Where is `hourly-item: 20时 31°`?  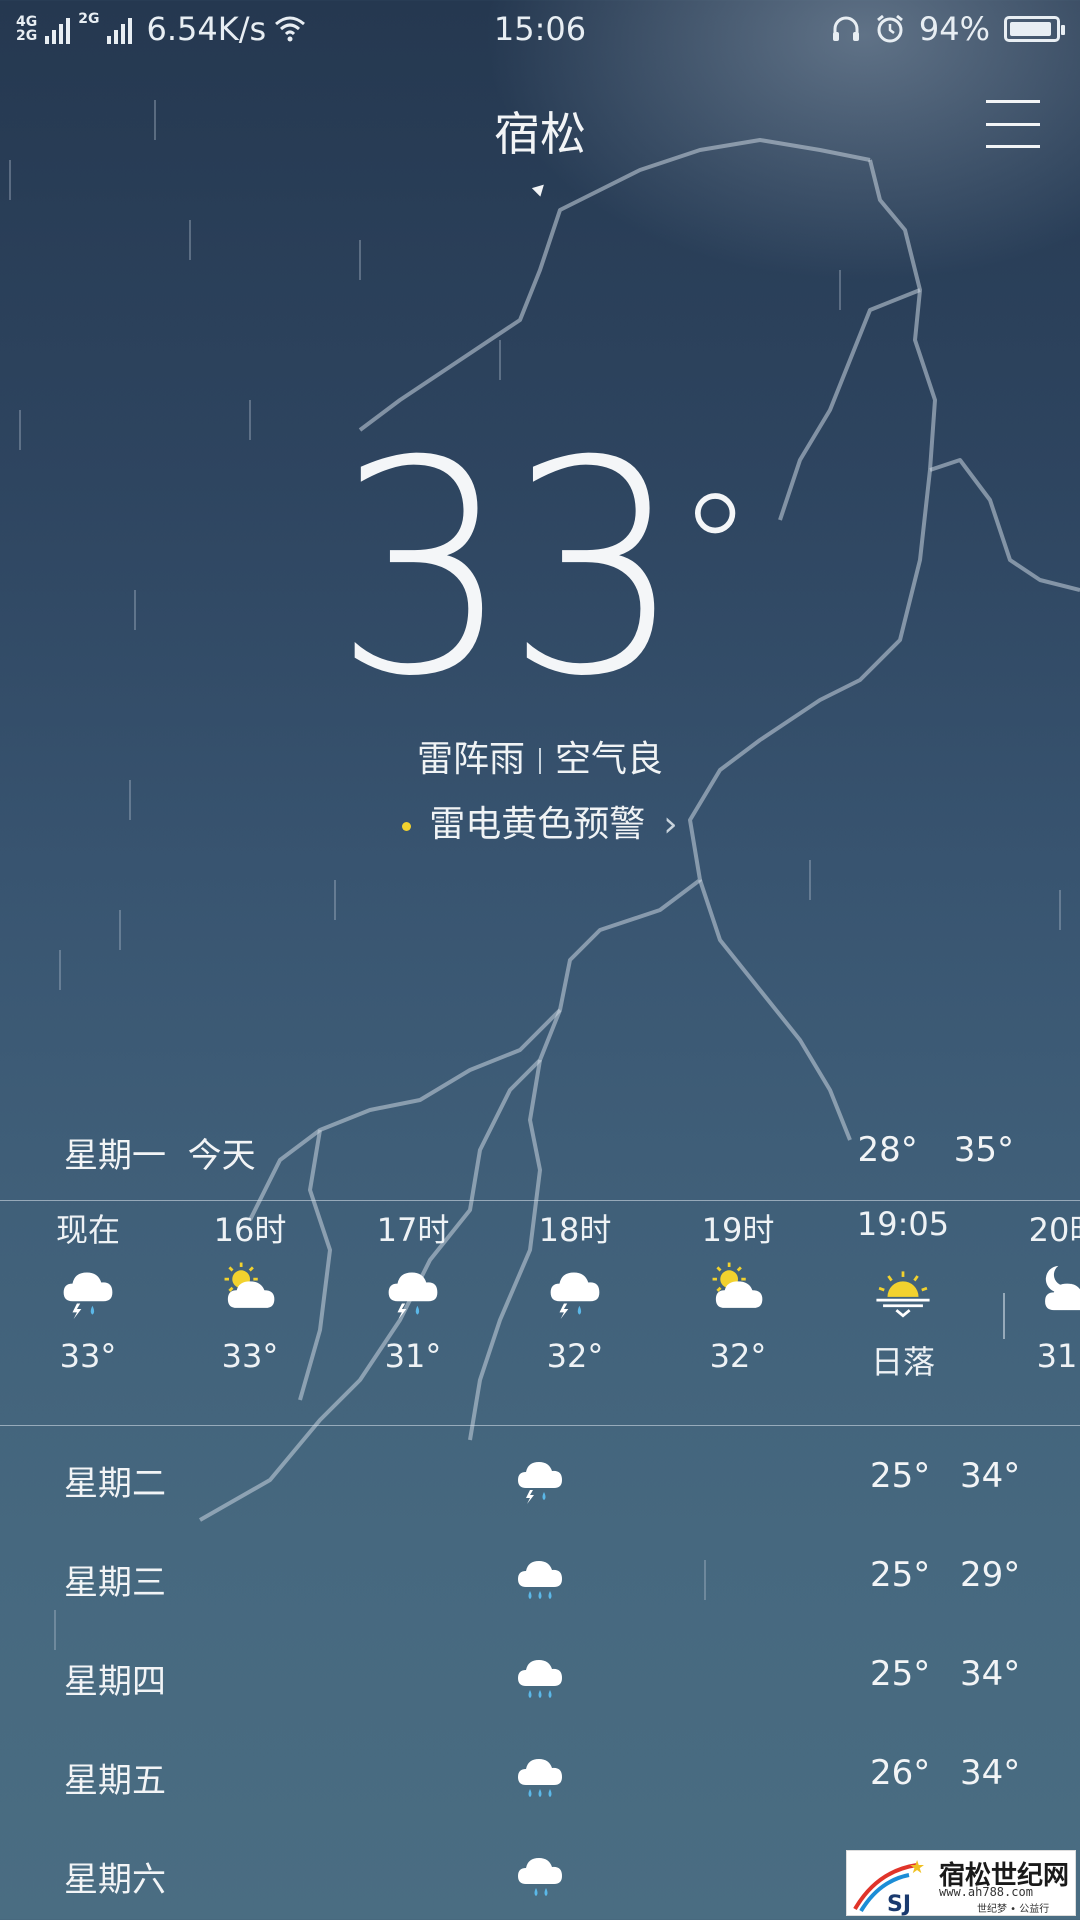
hourly-item: 20时 31° is located at coordinates (1035, 1290).